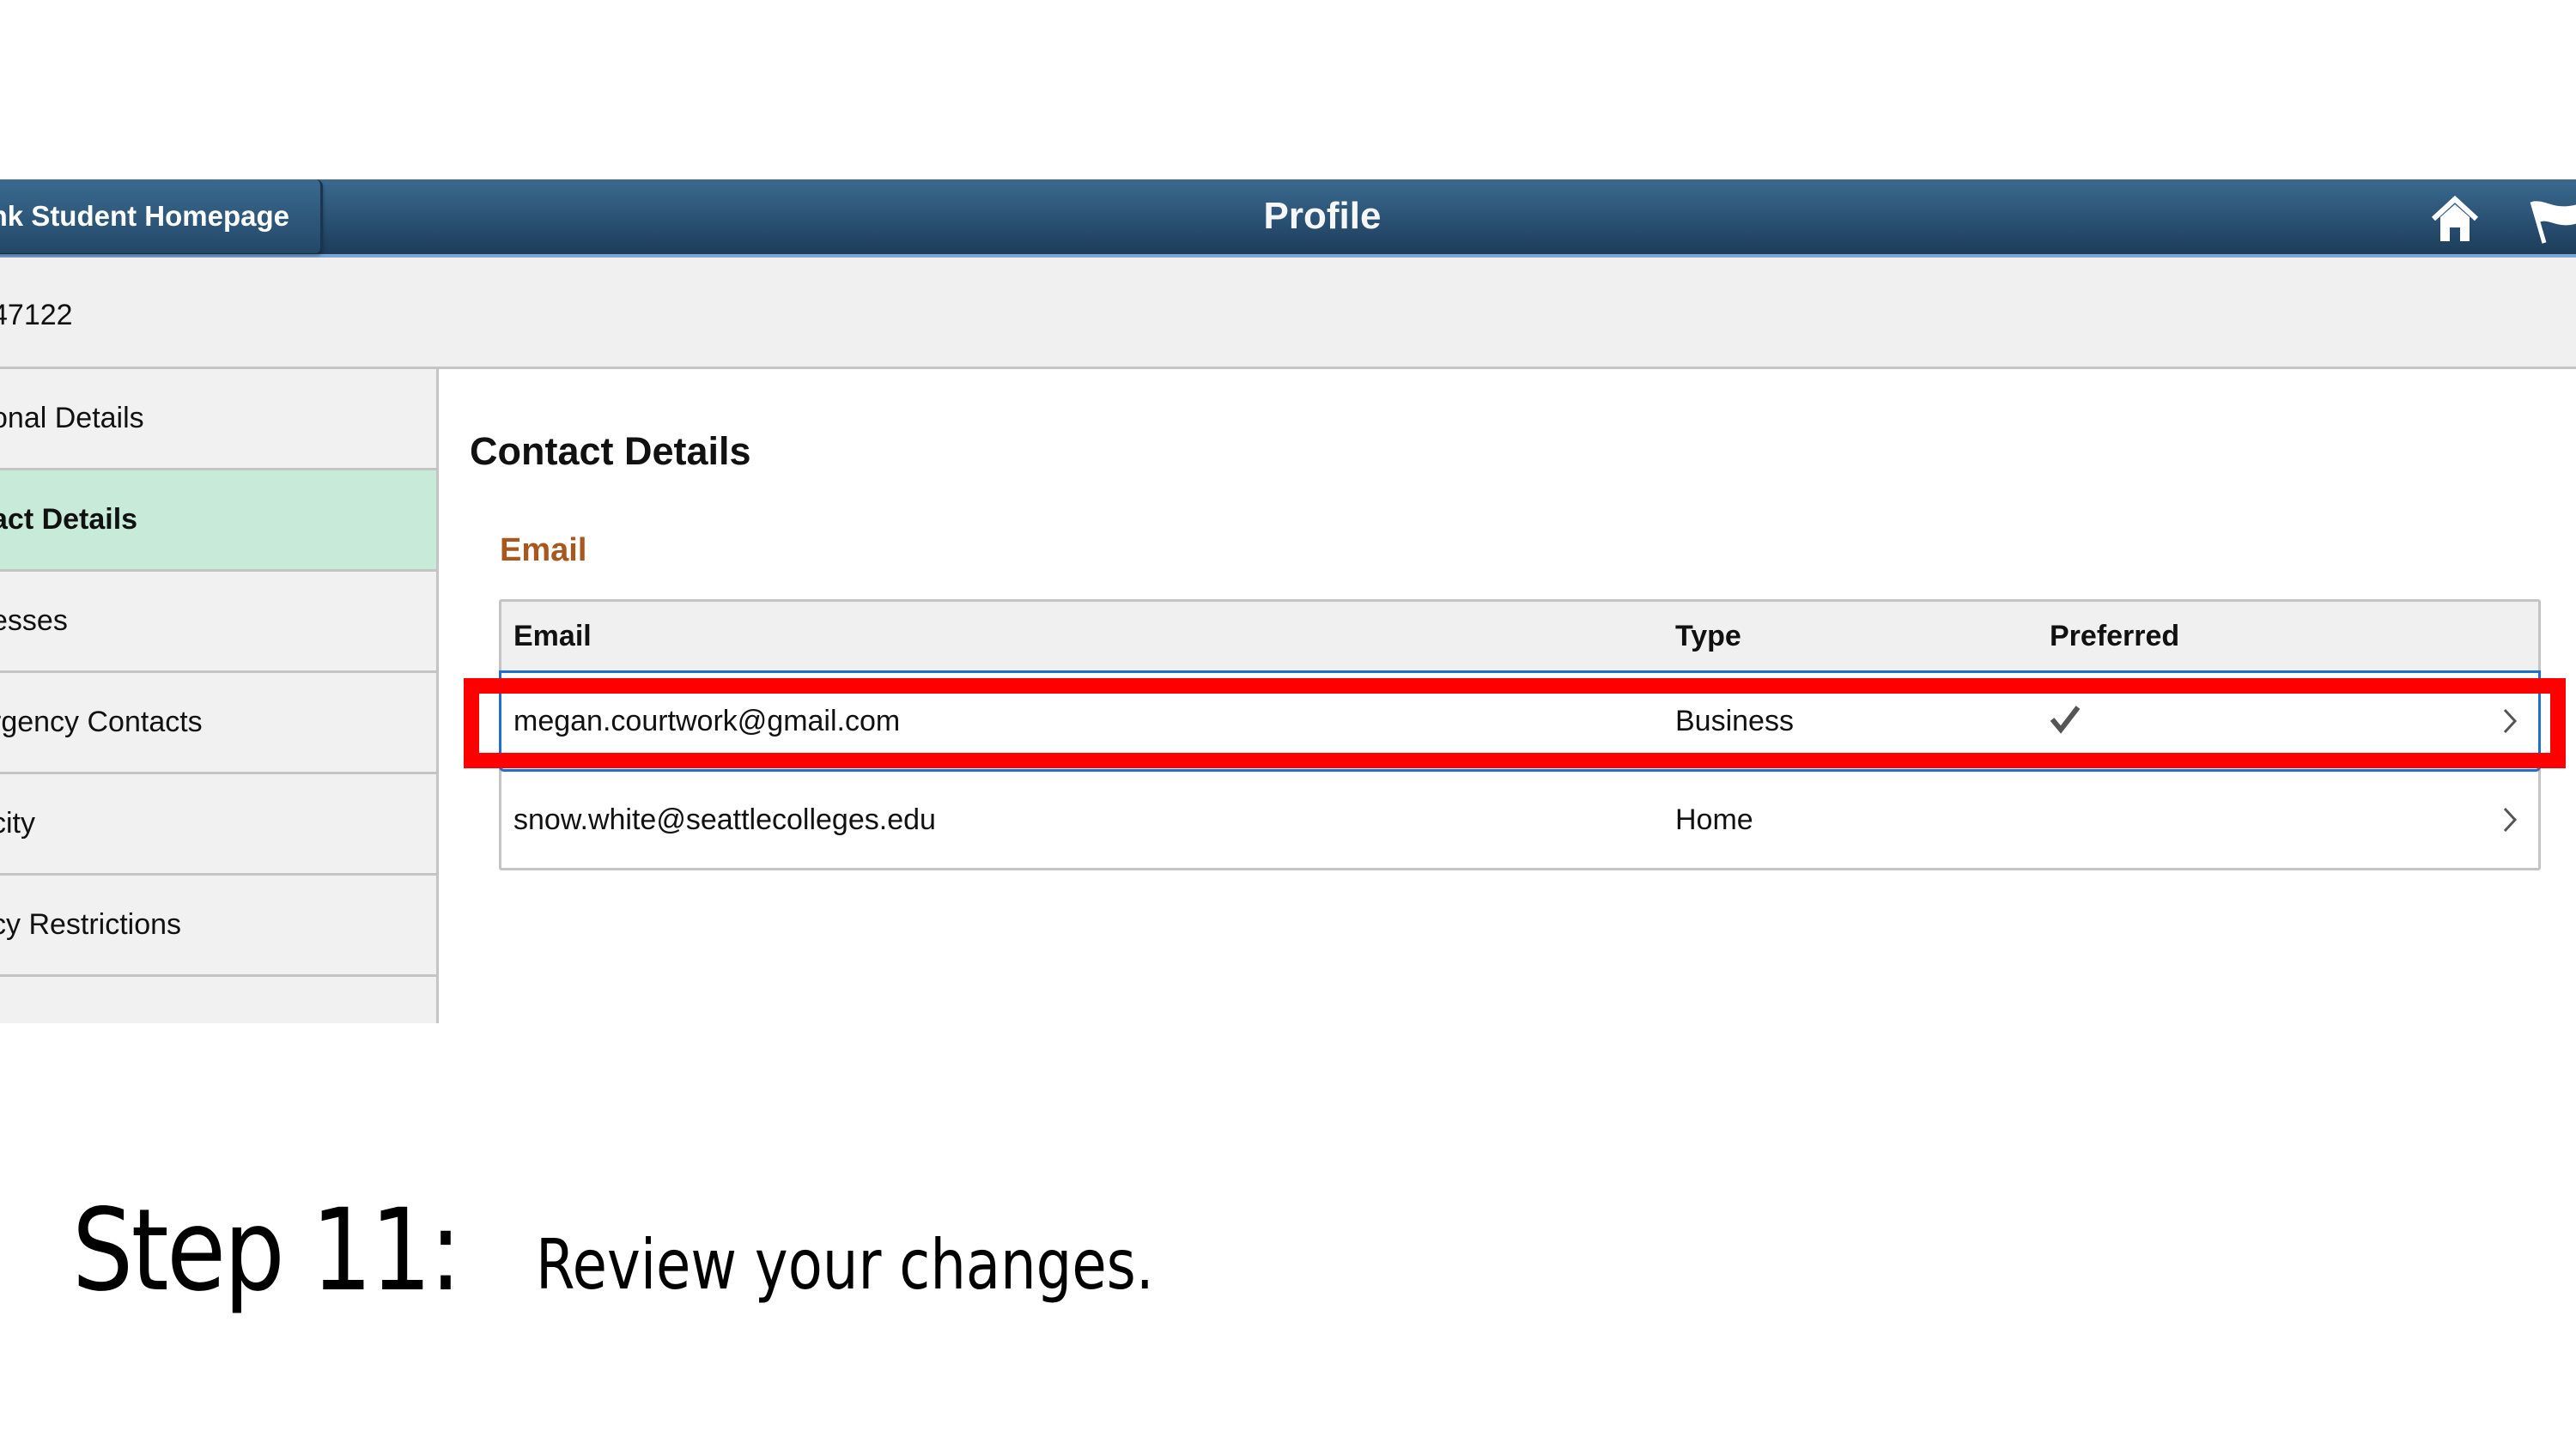 Image resolution: width=2576 pixels, height=1449 pixels. What do you see at coordinates (72, 418) in the screenshot?
I see `sidebar-item-label: onal Details` at bounding box center [72, 418].